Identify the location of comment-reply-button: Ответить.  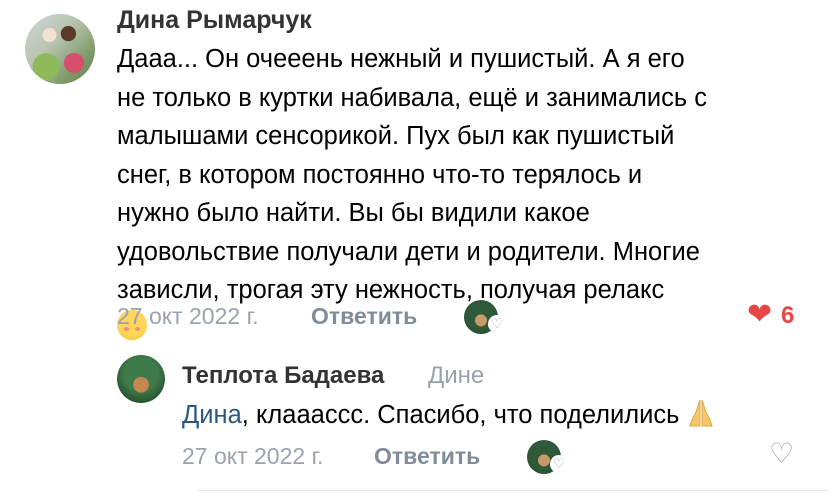
(364, 316).